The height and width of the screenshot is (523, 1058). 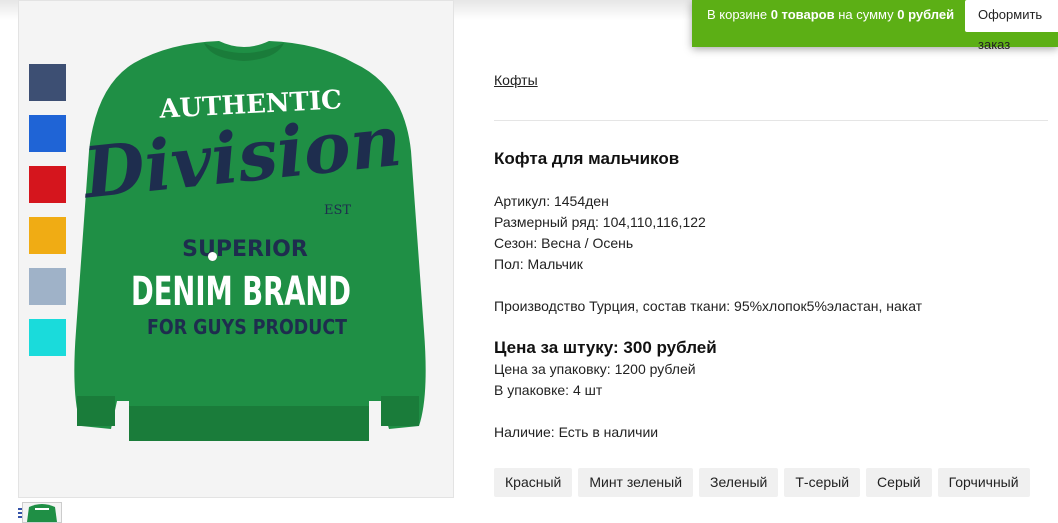 I want to click on cart-count: 0 товаров, so click(x=802, y=14).